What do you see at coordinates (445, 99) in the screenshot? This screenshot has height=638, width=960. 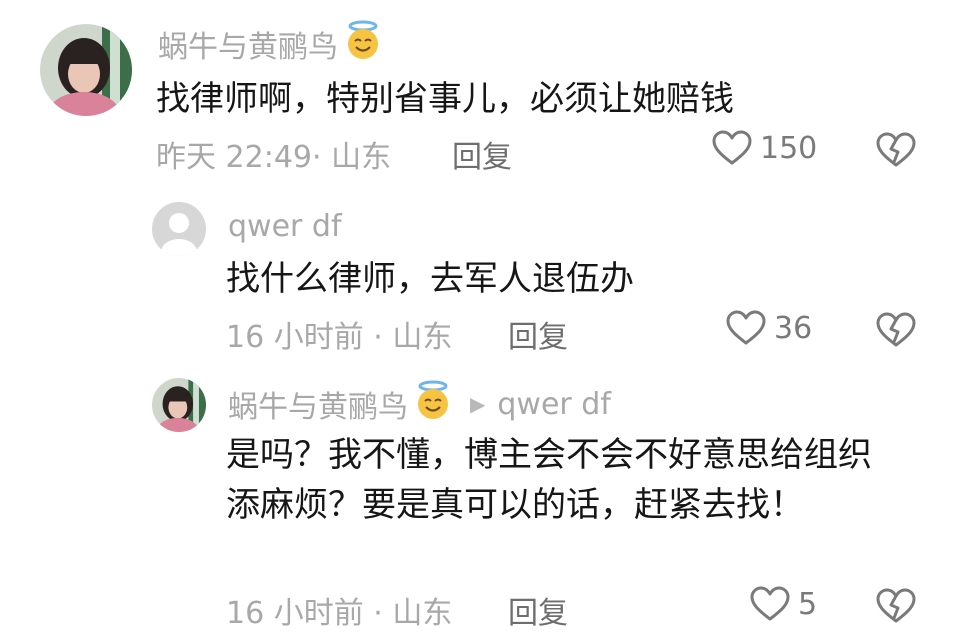 I see `comment-text: 找律师啊，特别省事儿，必须让她赔钱` at bounding box center [445, 99].